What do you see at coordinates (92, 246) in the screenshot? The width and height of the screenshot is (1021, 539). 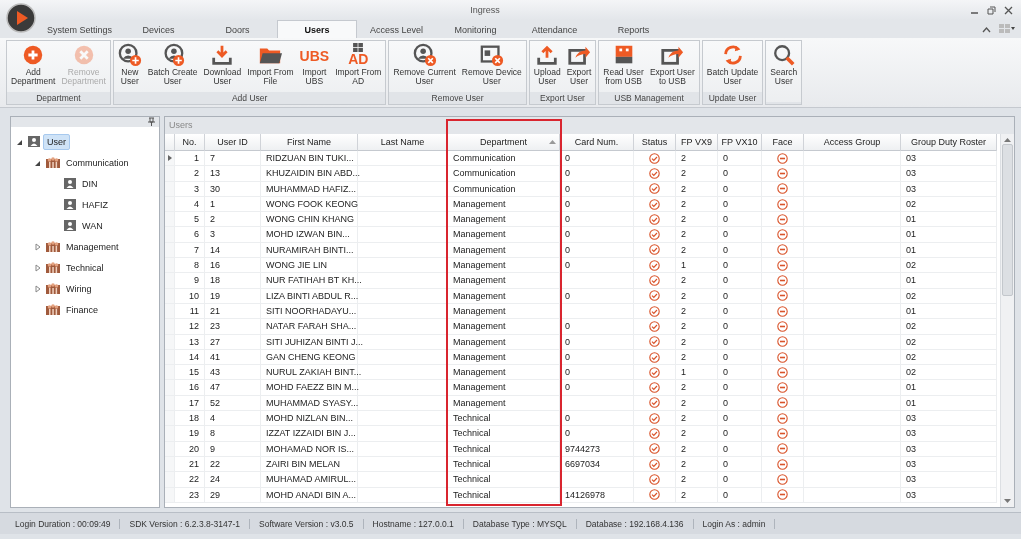 I see `tree-item: Management` at bounding box center [92, 246].